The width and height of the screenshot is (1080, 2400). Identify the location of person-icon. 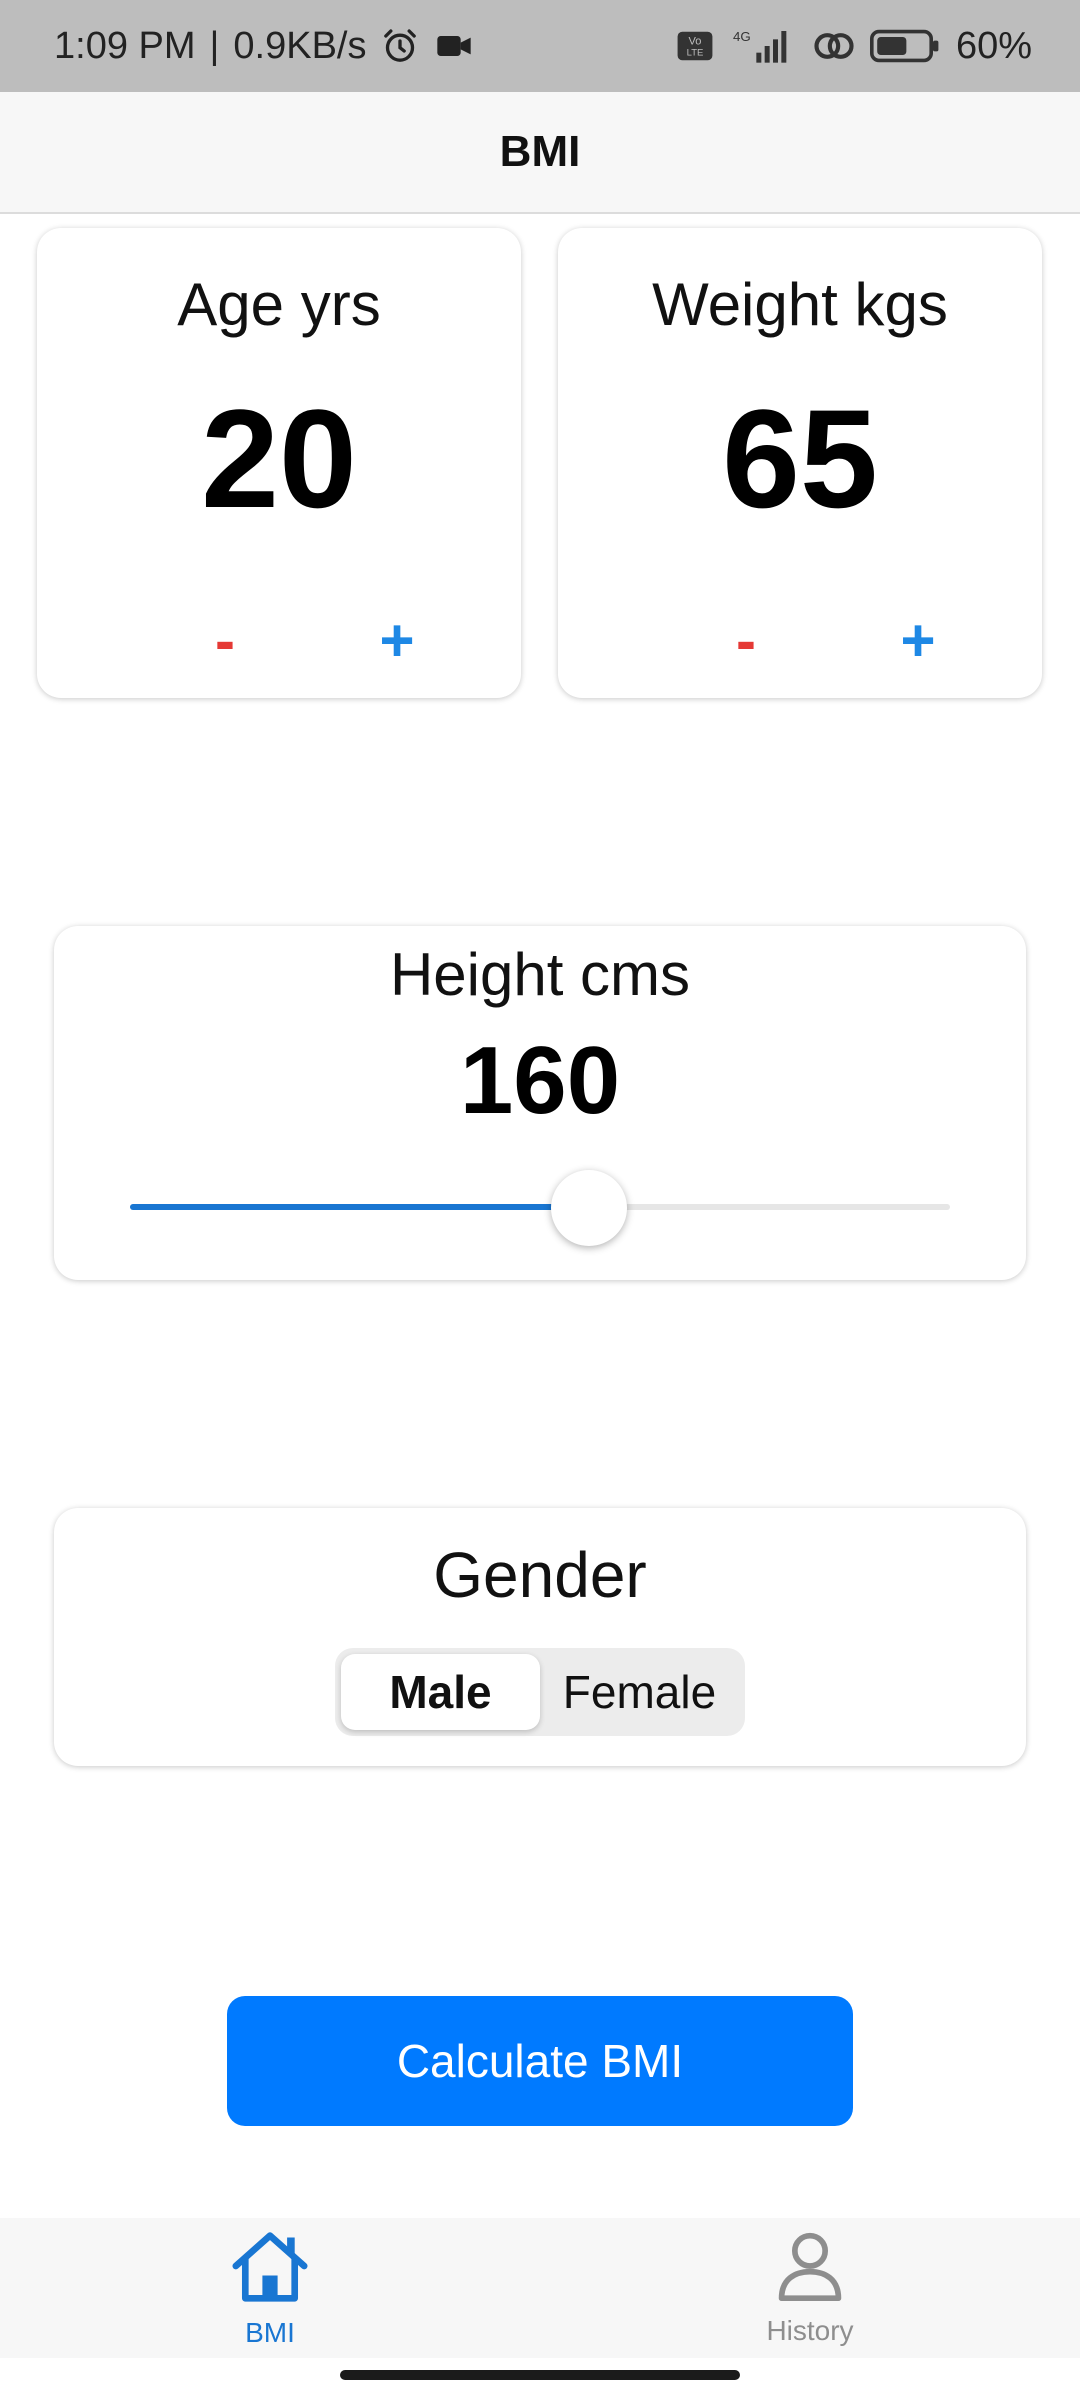
(810, 2268).